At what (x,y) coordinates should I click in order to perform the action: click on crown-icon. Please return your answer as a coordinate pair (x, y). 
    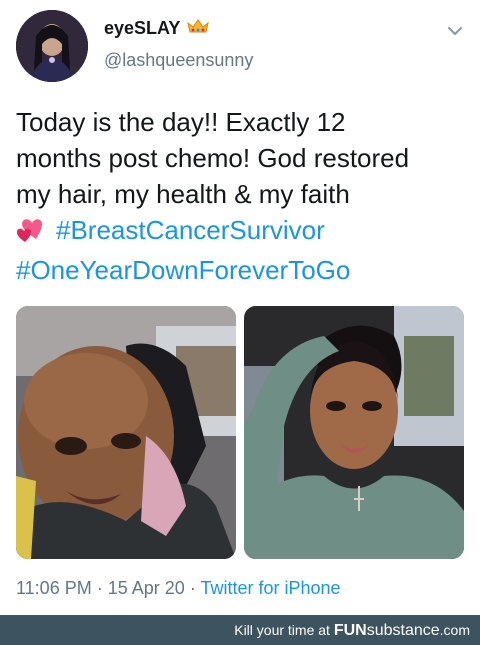
    Looking at the image, I should click on (198, 28).